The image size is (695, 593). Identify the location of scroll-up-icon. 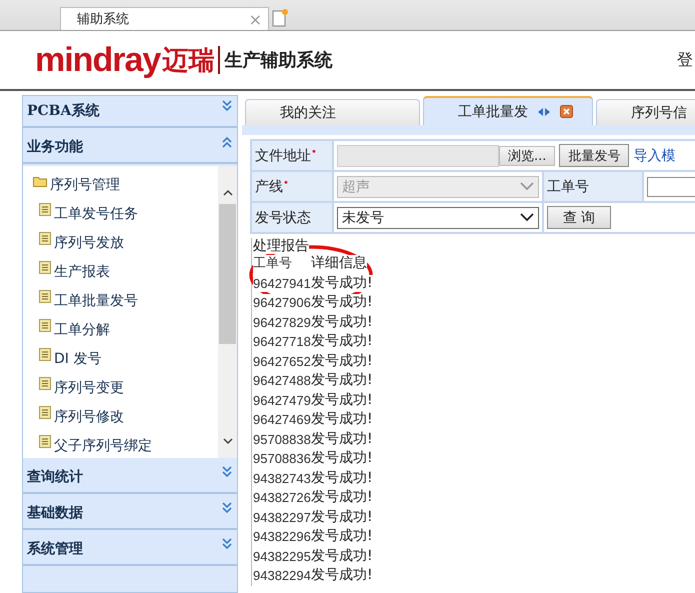
(227, 193).